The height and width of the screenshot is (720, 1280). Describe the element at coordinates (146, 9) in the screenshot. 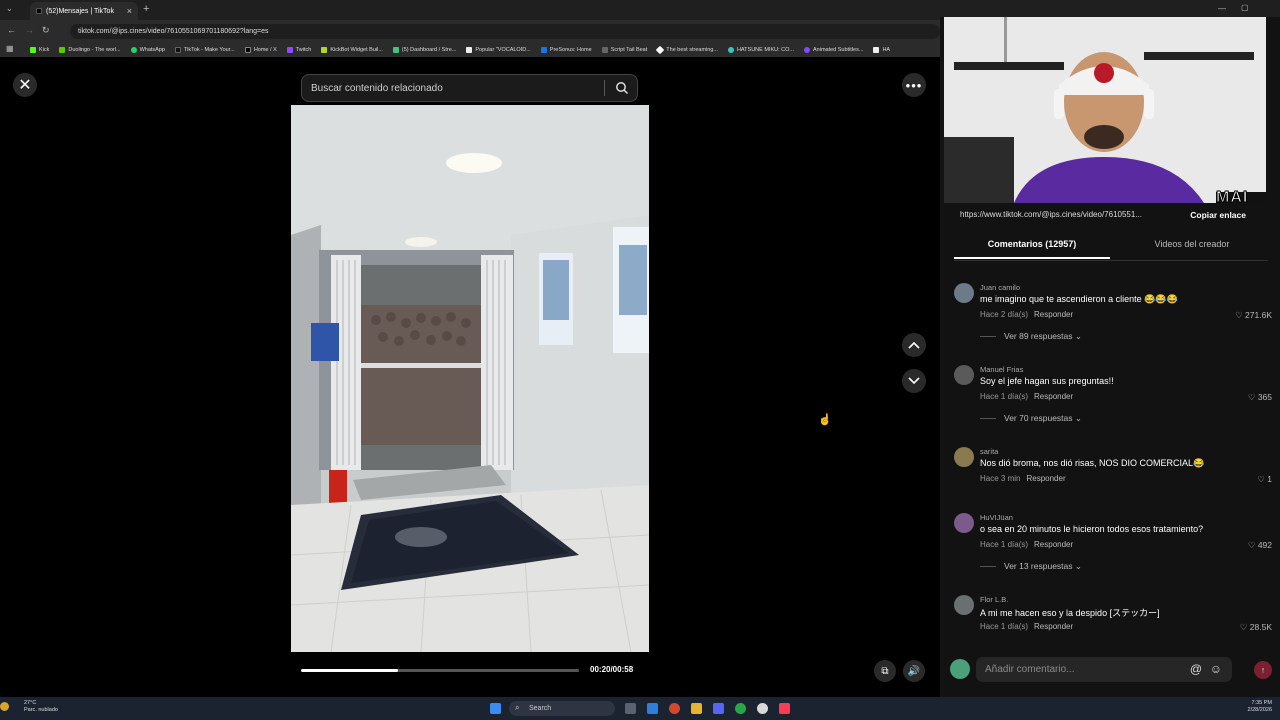

I see `new-tab-icon: +` at that location.